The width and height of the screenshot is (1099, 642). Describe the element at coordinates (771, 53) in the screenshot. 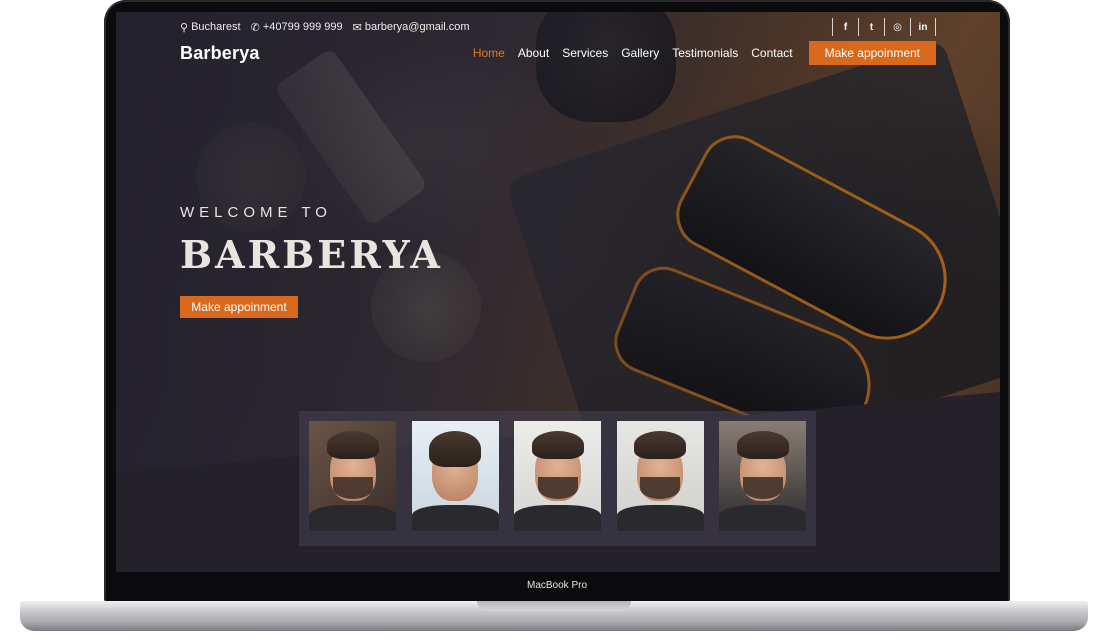

I see `nav-link-contact: Contact` at that location.